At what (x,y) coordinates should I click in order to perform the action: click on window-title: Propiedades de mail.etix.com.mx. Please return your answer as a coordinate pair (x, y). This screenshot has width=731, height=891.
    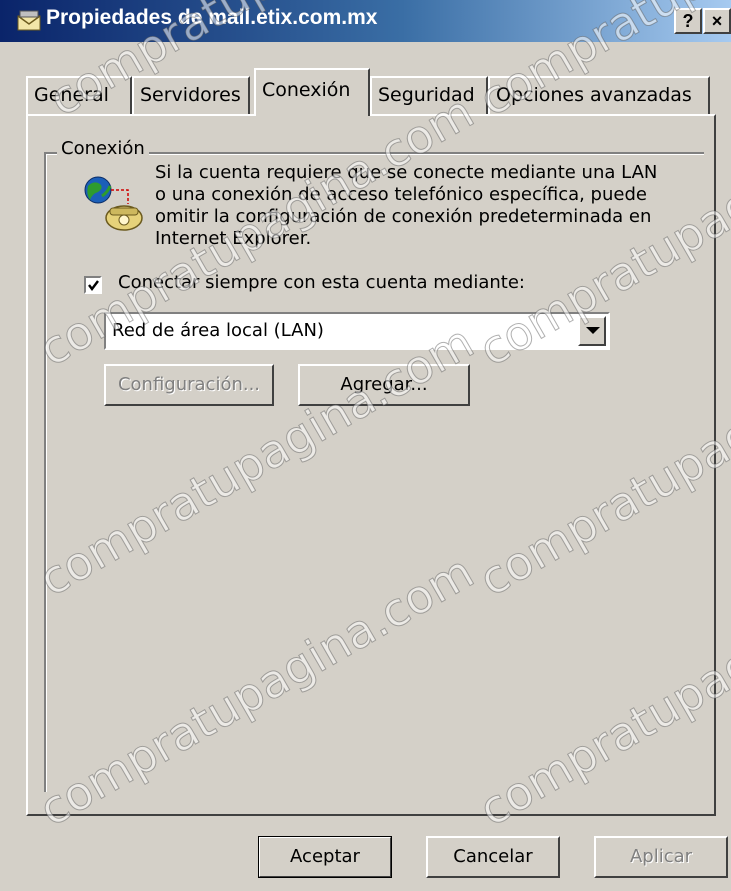
    Looking at the image, I should click on (212, 17).